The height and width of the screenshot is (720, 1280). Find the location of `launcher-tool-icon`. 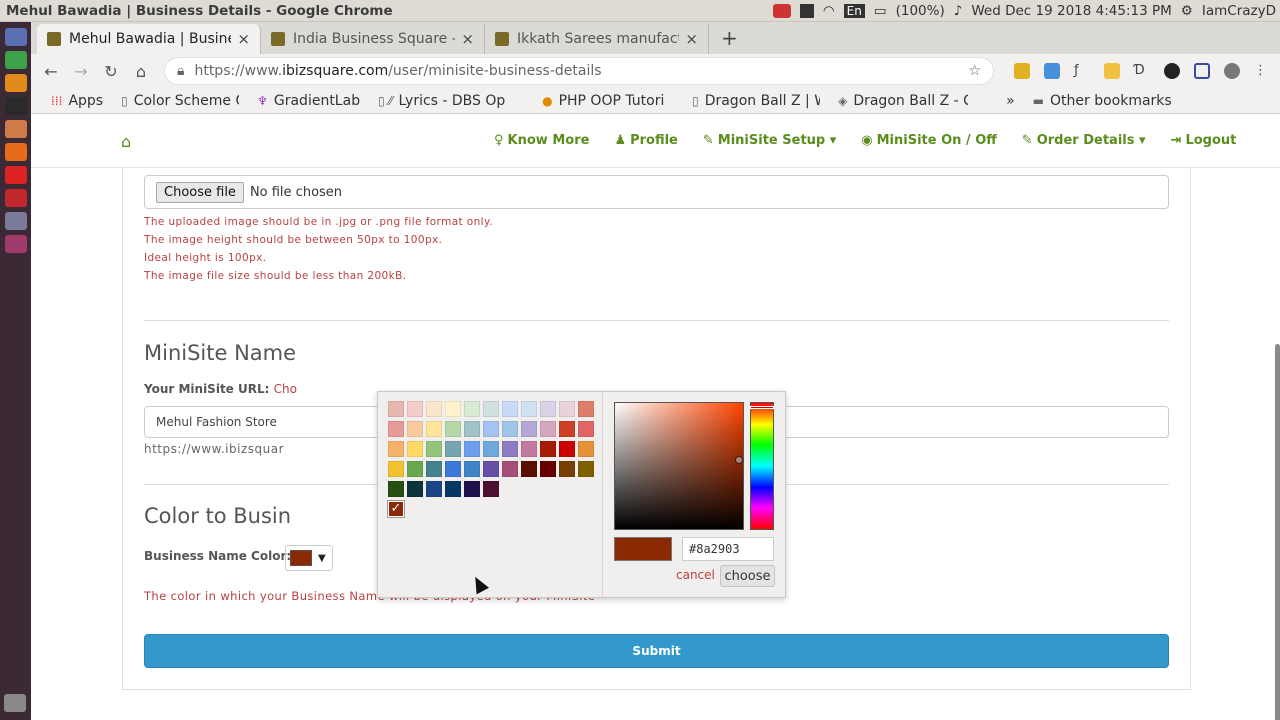

launcher-tool-icon is located at coordinates (15, 221).